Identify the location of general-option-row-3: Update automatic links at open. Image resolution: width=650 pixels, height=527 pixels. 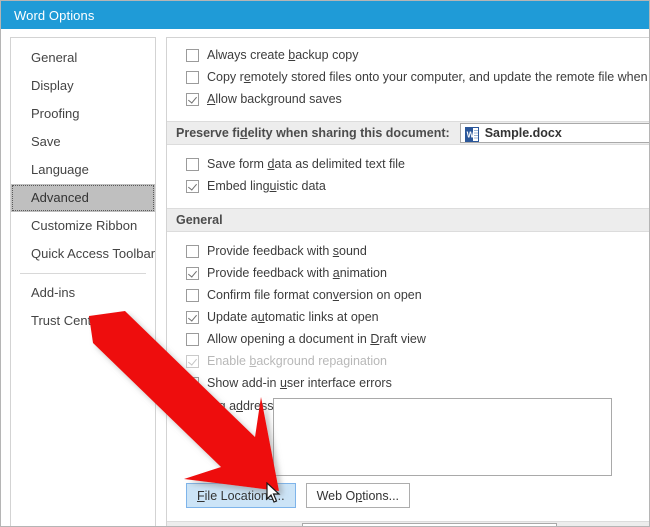
(408, 317).